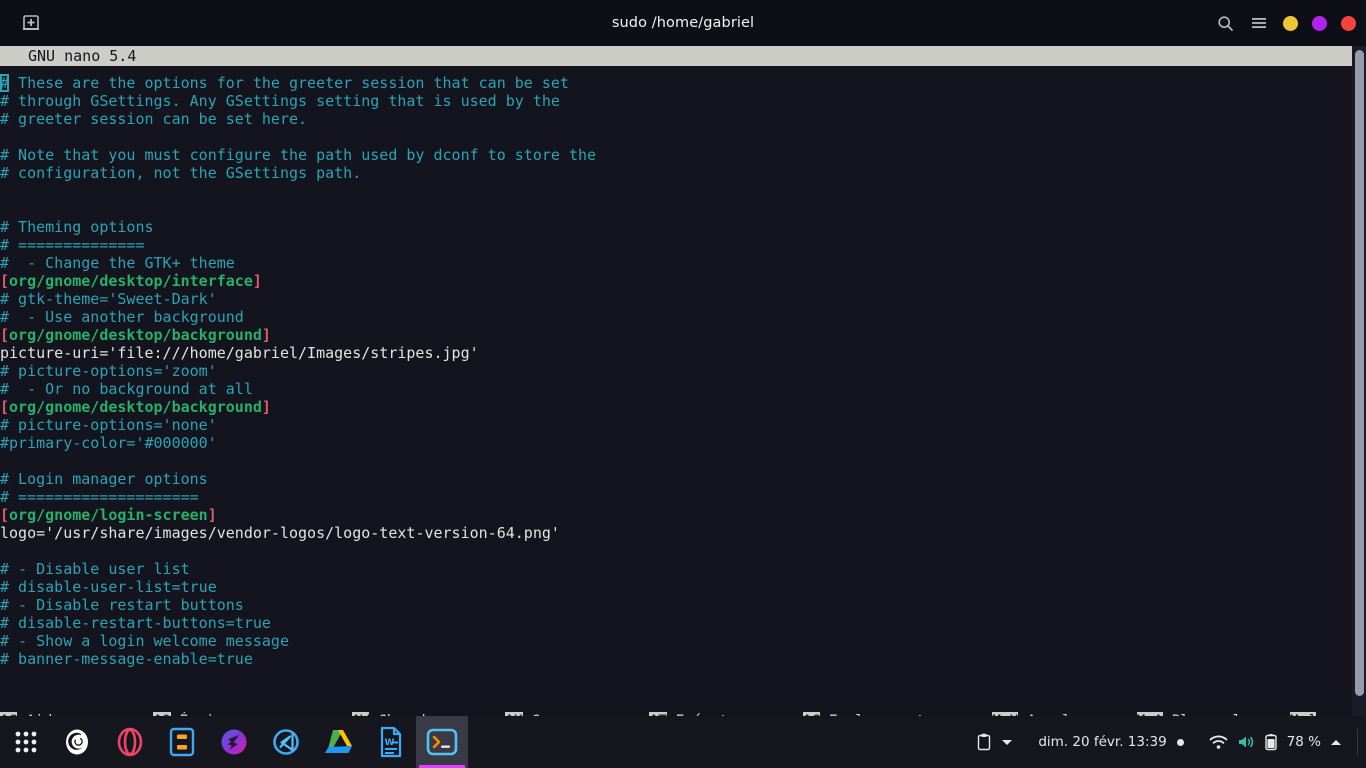 The width and height of the screenshot is (1366, 768). Describe the element at coordinates (144, 641) in the screenshot. I see `comment-text: # - Show a login welcome message` at that location.